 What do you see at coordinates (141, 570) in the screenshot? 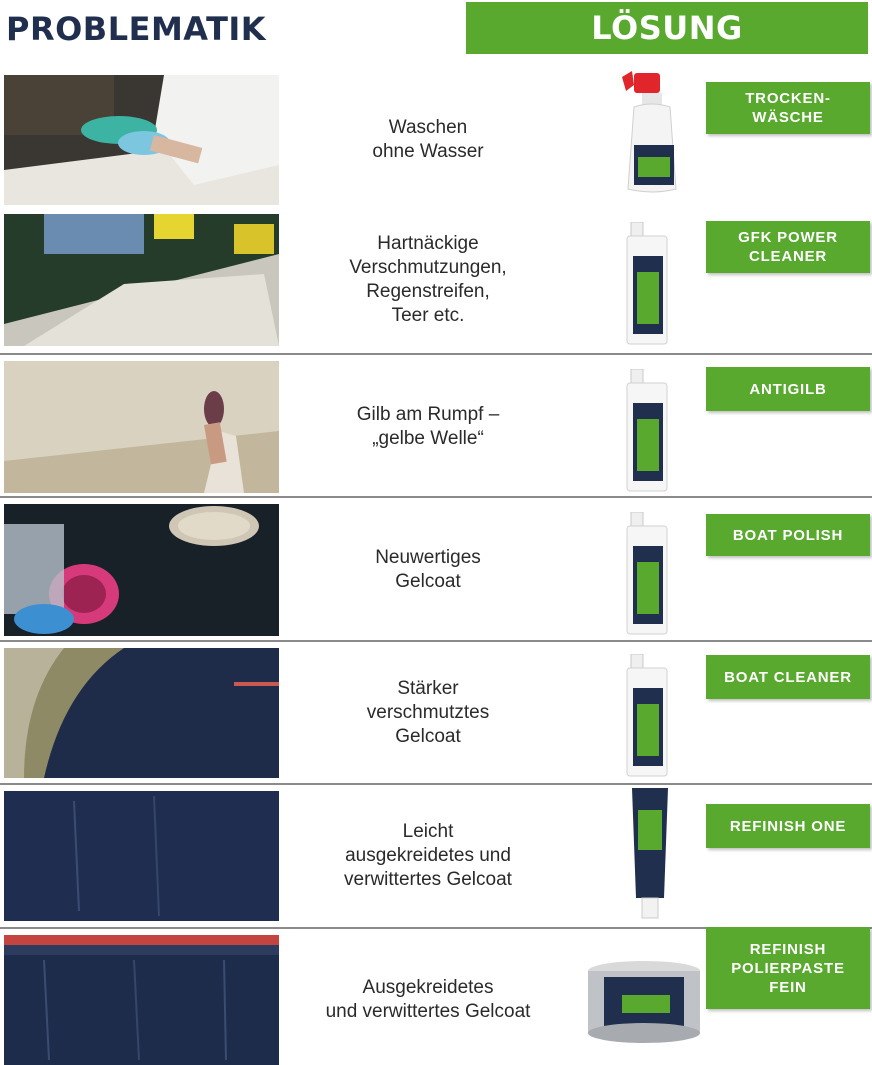
I see `photo-polishing-gelcoat` at bounding box center [141, 570].